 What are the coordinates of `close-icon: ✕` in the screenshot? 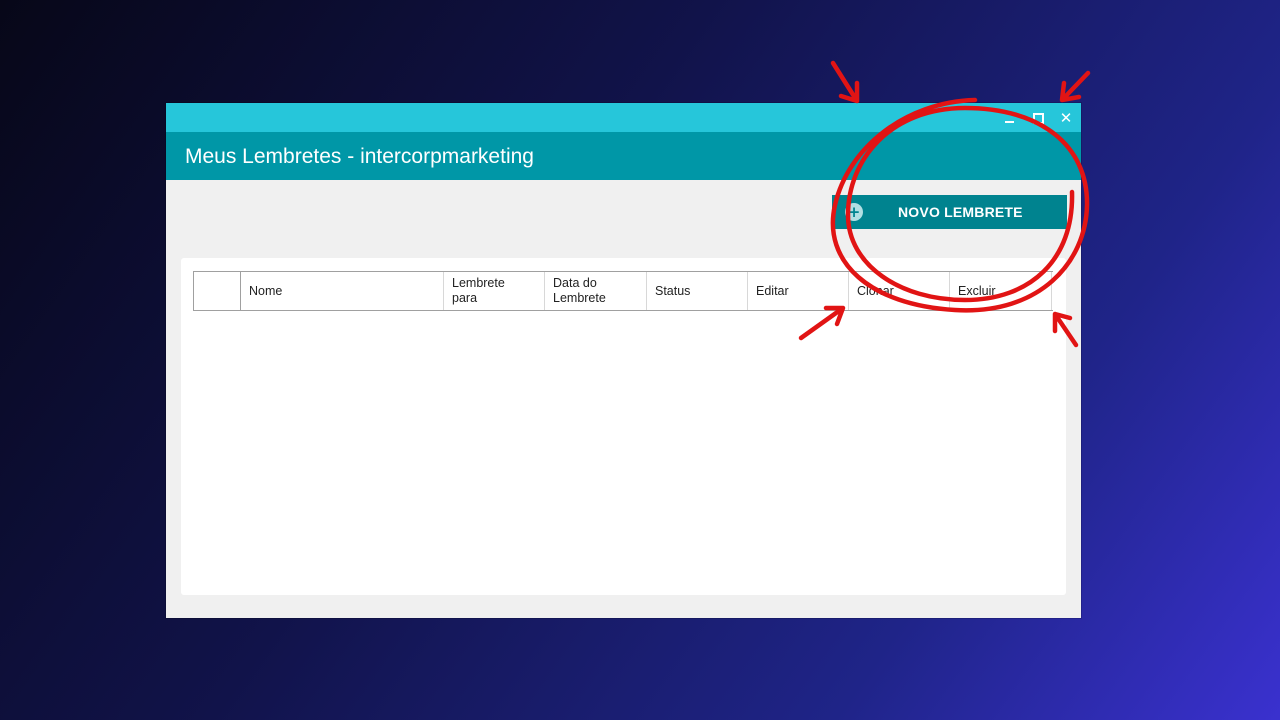 It's located at (1066, 118).